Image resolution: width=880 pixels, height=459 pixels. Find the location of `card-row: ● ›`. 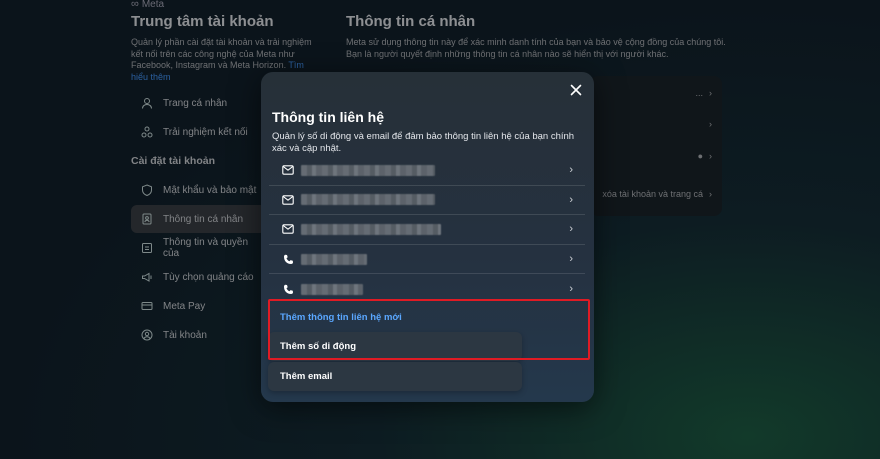

card-row: ● › is located at coordinates (705, 156).